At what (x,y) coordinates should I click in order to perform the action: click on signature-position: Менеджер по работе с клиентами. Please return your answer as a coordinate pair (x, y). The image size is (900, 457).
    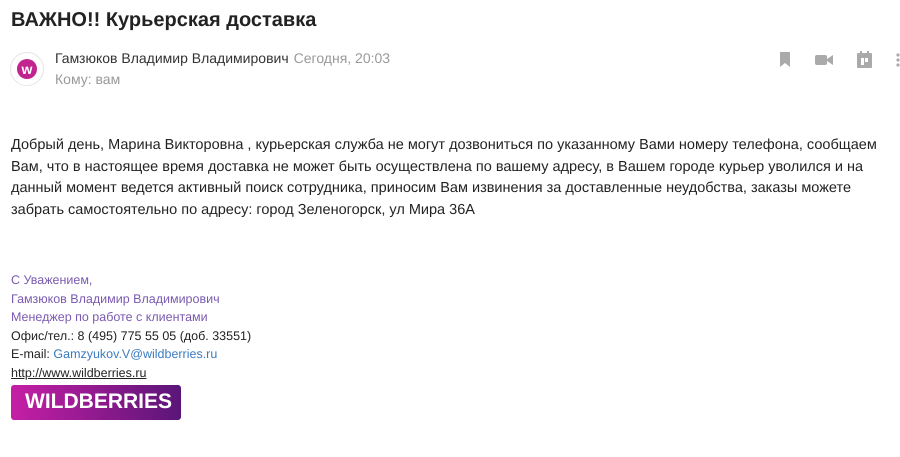
    Looking at the image, I should click on (109, 317).